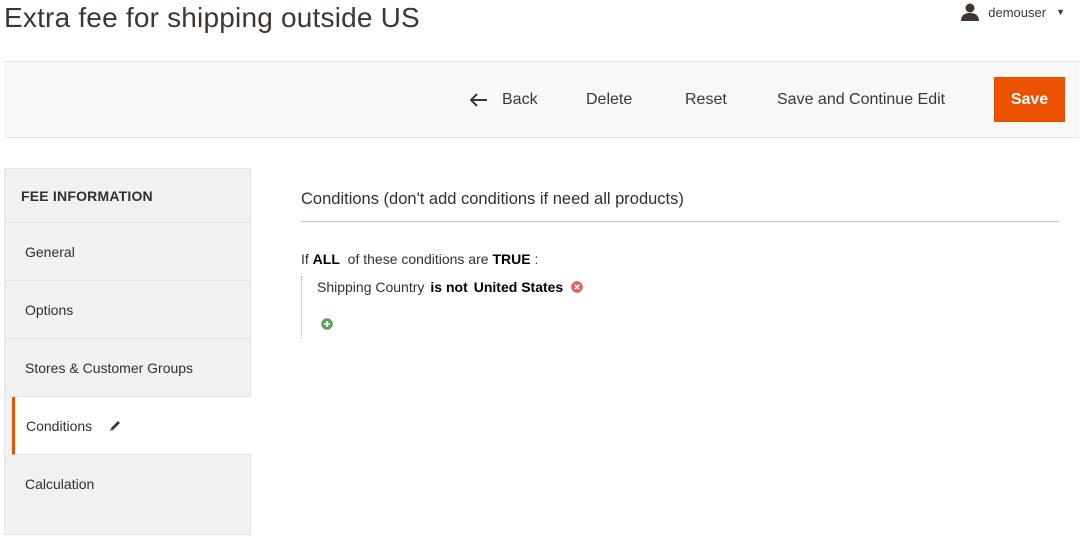  I want to click on rule-children: Shipping Country is not United States, so click(442, 307).